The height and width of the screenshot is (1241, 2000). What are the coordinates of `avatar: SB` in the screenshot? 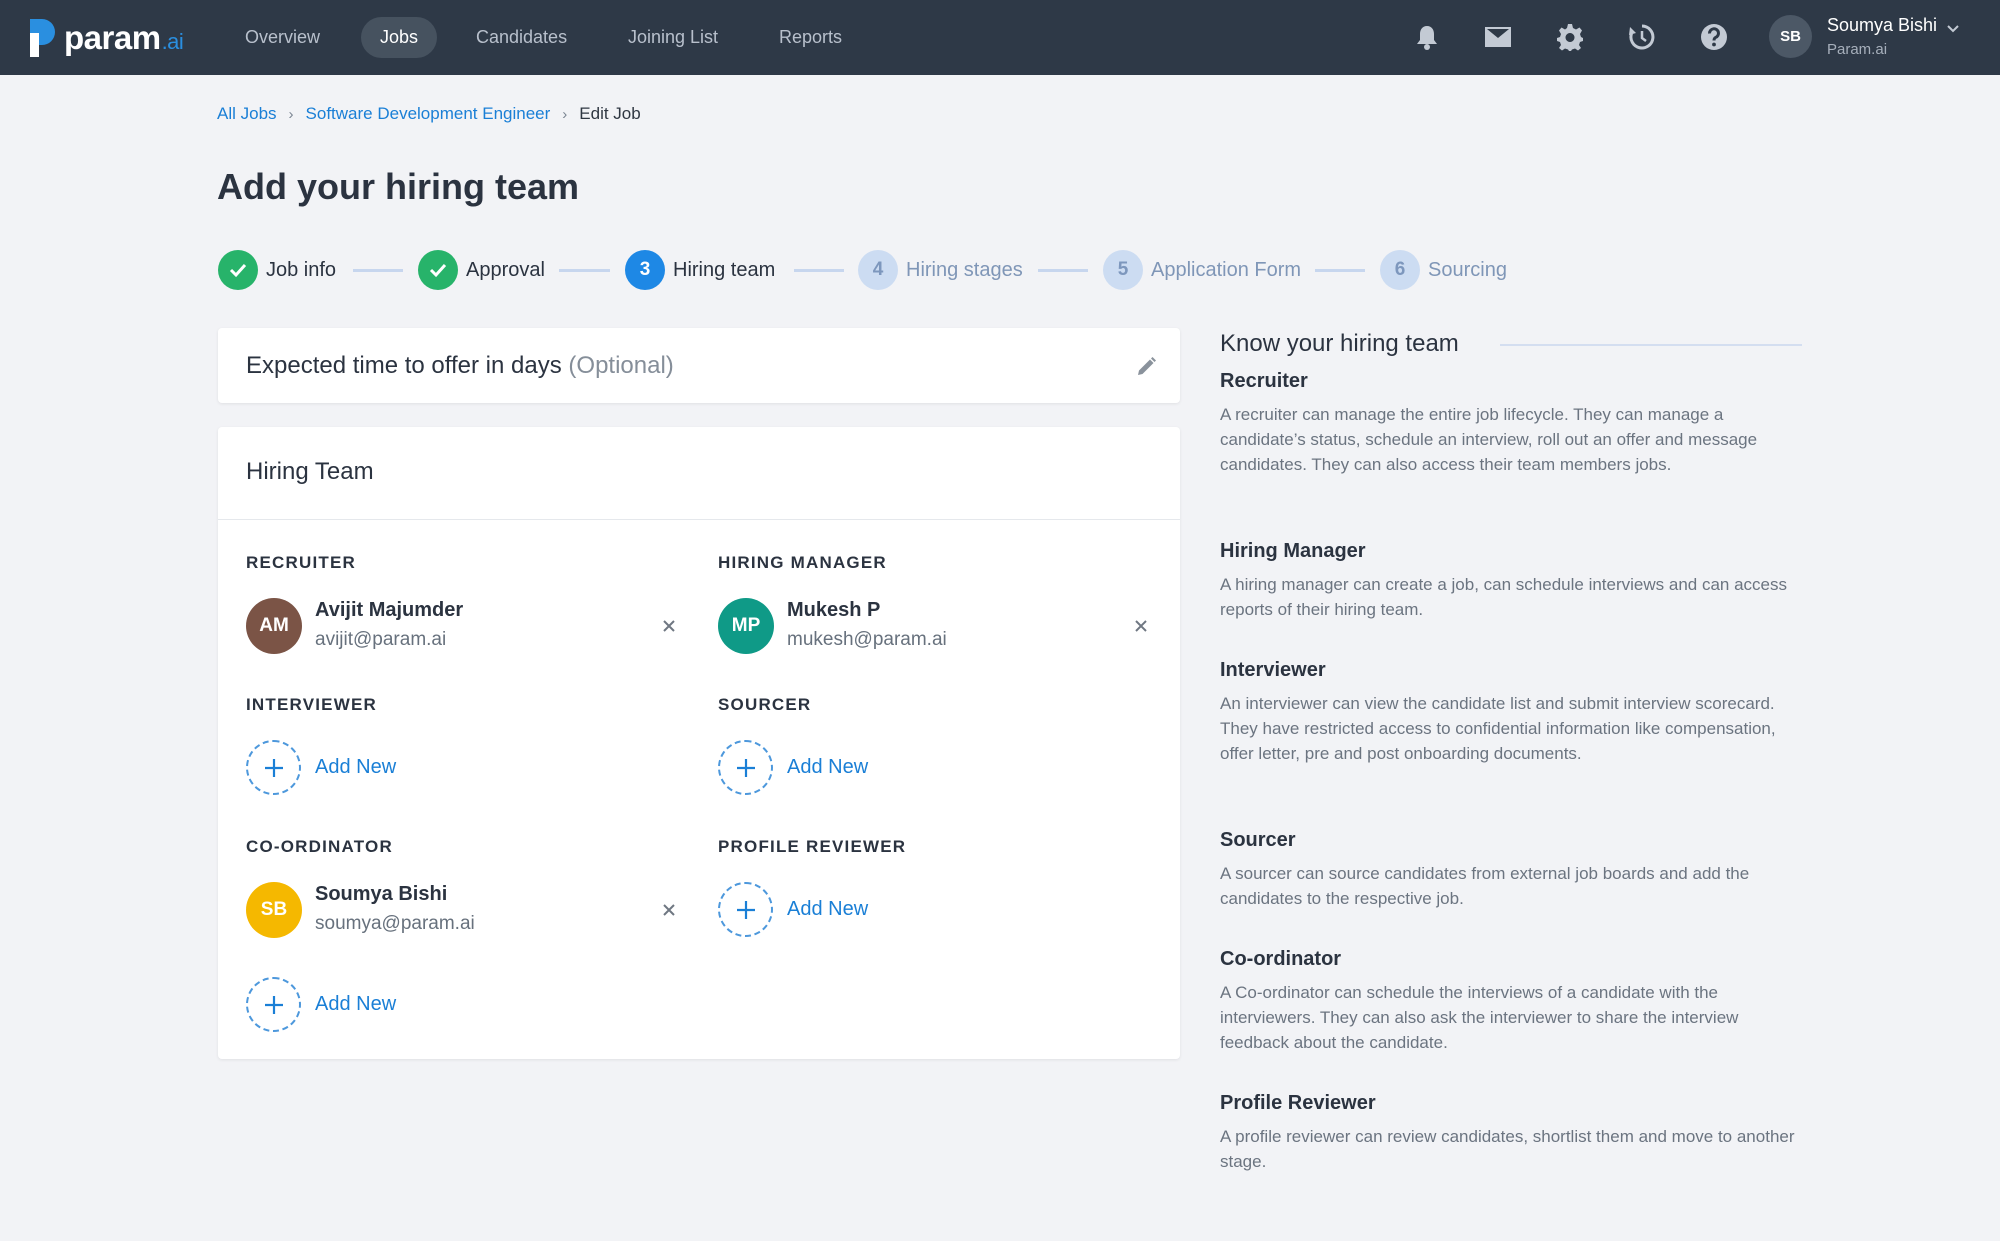 It's located at (274, 910).